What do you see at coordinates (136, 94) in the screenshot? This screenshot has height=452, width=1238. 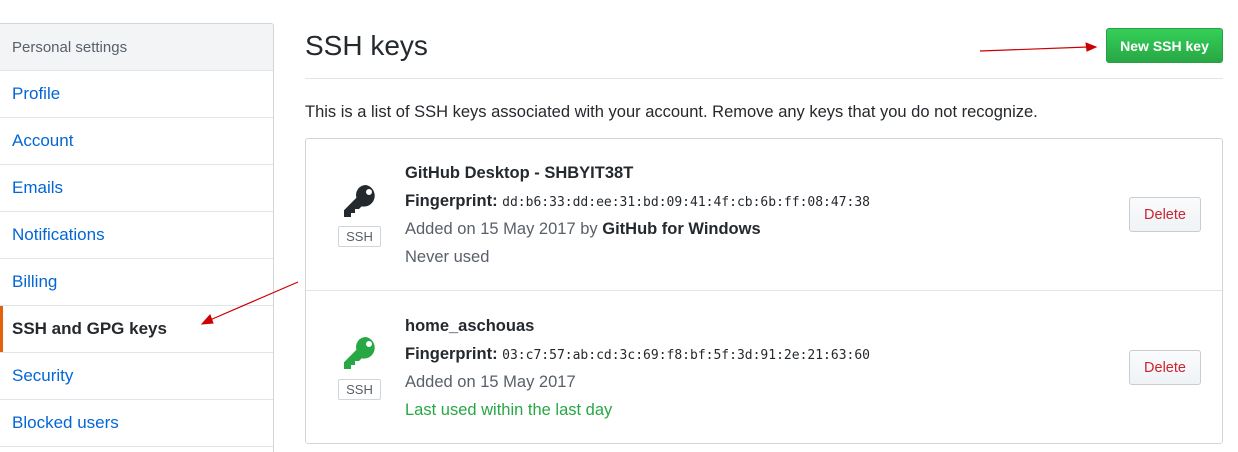 I see `sidebar-item-profile: Profile` at bounding box center [136, 94].